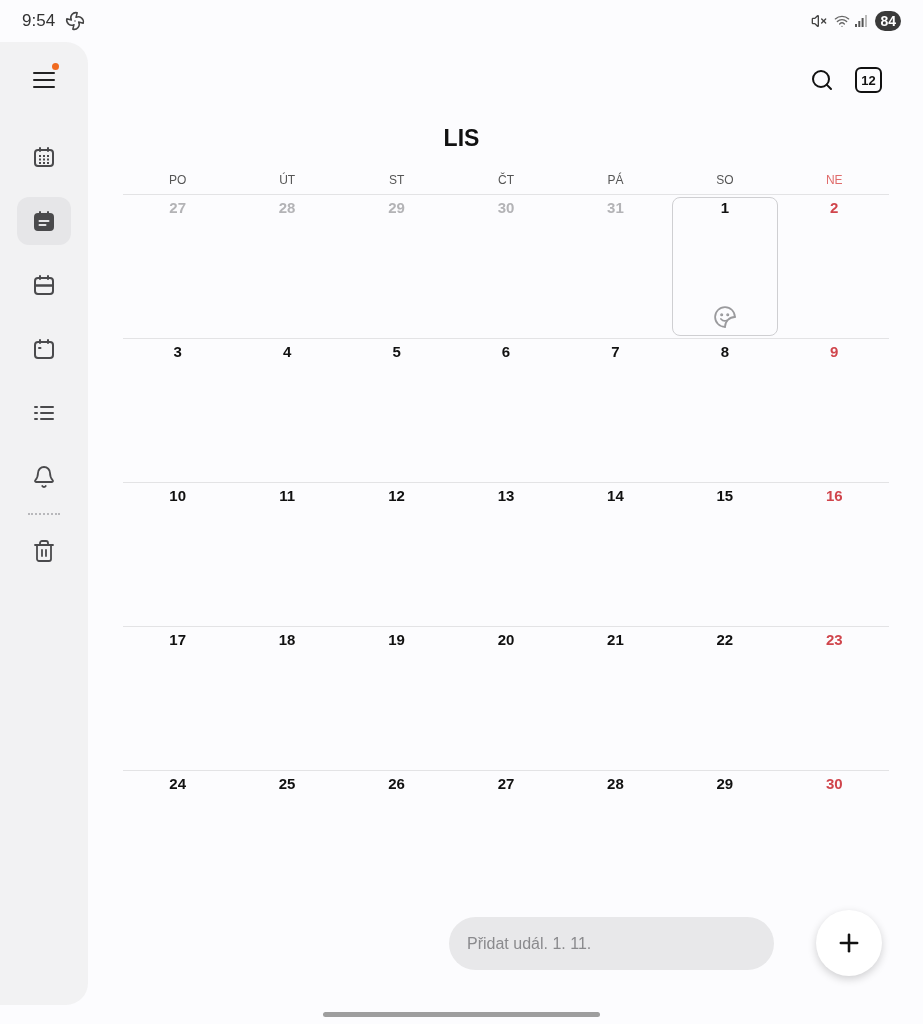 Image resolution: width=923 pixels, height=1024 pixels. What do you see at coordinates (396, 698) in the screenshot?
I see `day-cell: 19` at bounding box center [396, 698].